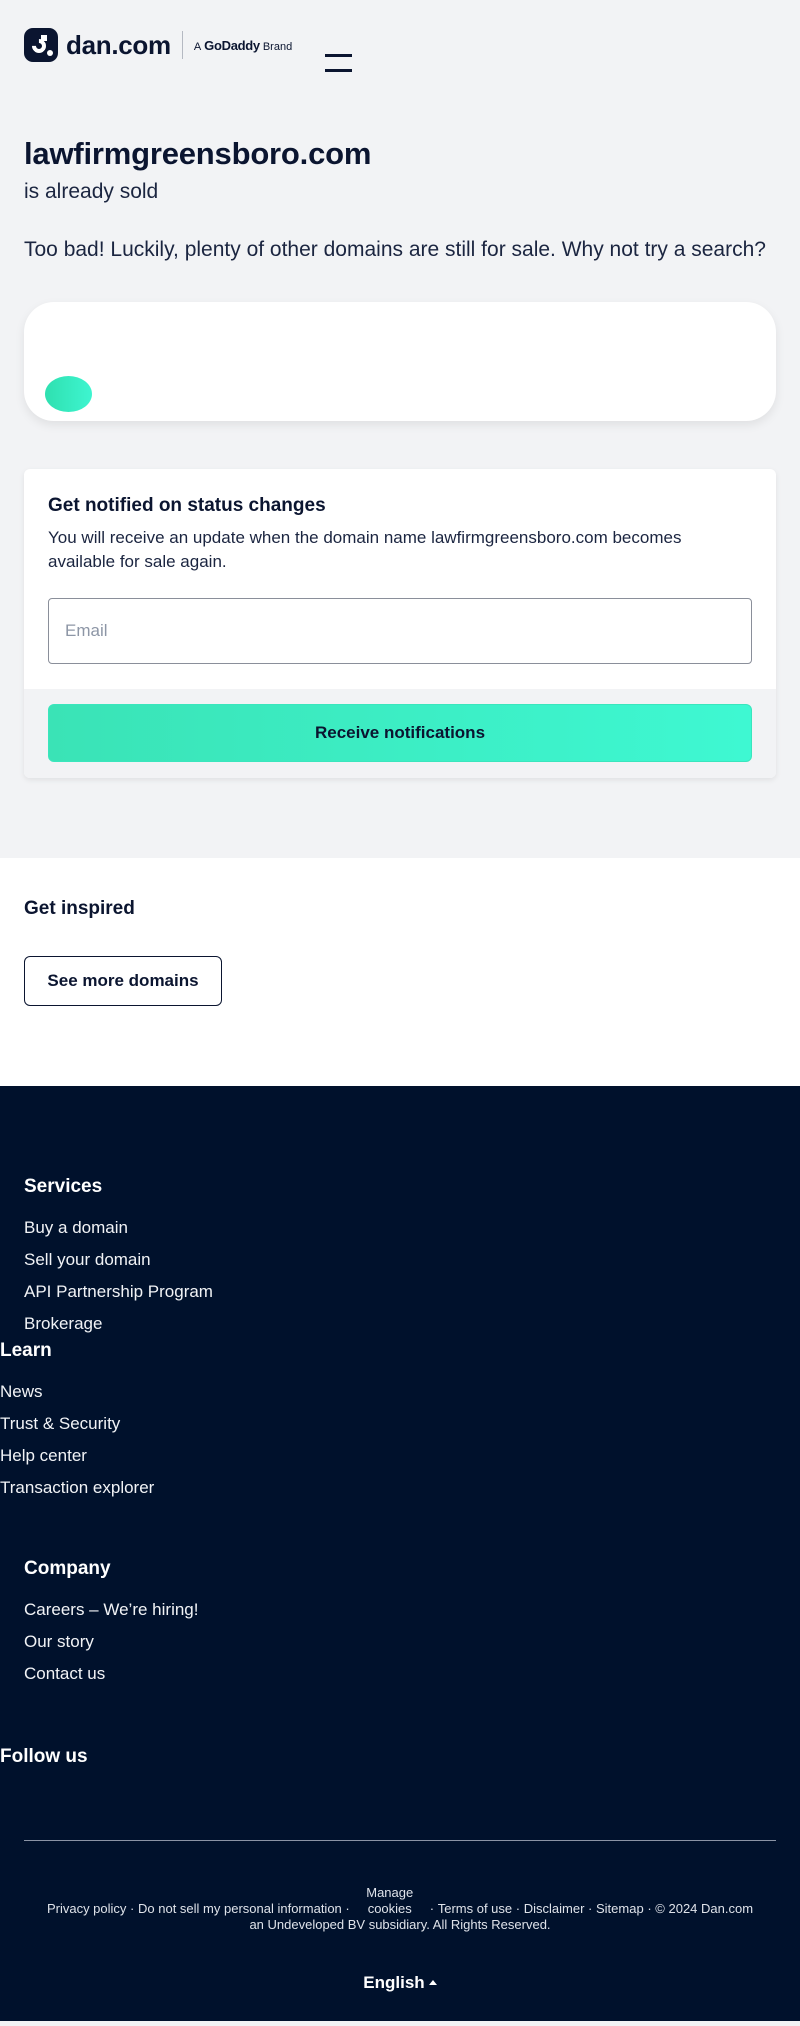  Describe the element at coordinates (400, 1228) in the screenshot. I see `footer-link: Buy a domain` at that location.